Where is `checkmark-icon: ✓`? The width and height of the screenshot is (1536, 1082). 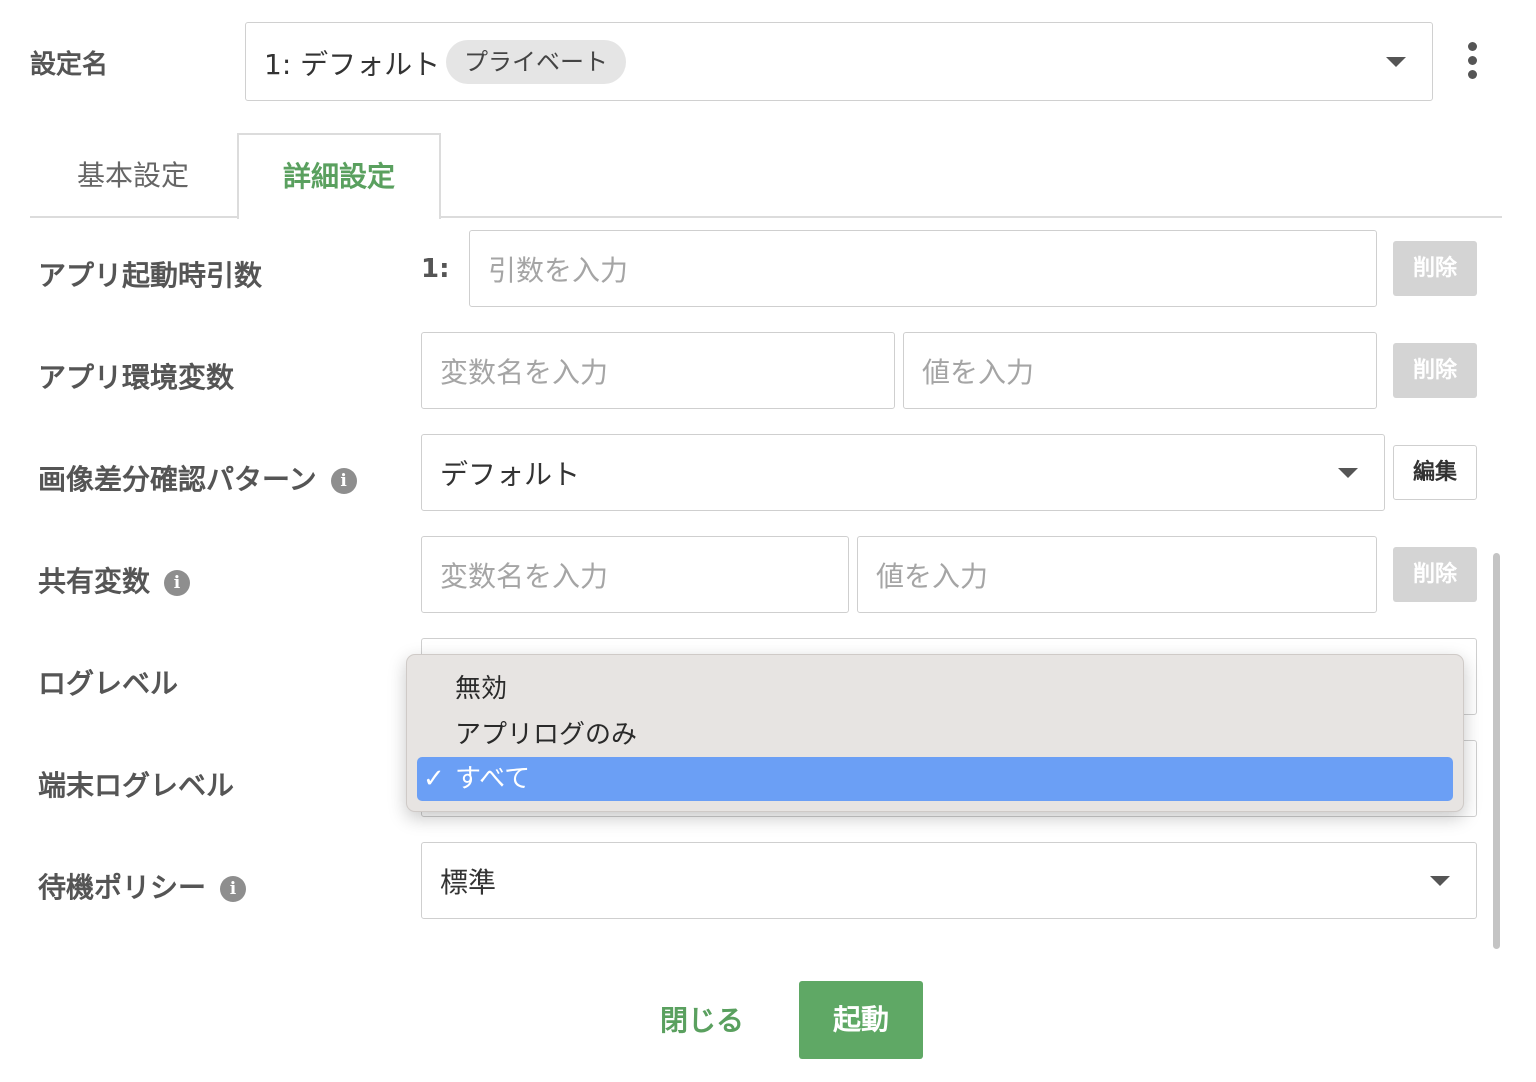 checkmark-icon: ✓ is located at coordinates (434, 779).